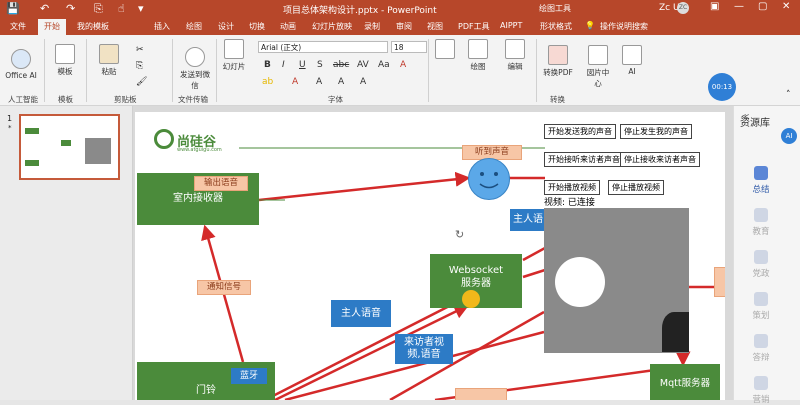 The height and width of the screenshot is (405, 800). What do you see at coordinates (489, 179) in the screenshot?
I see `smiley-face` at bounding box center [489, 179].